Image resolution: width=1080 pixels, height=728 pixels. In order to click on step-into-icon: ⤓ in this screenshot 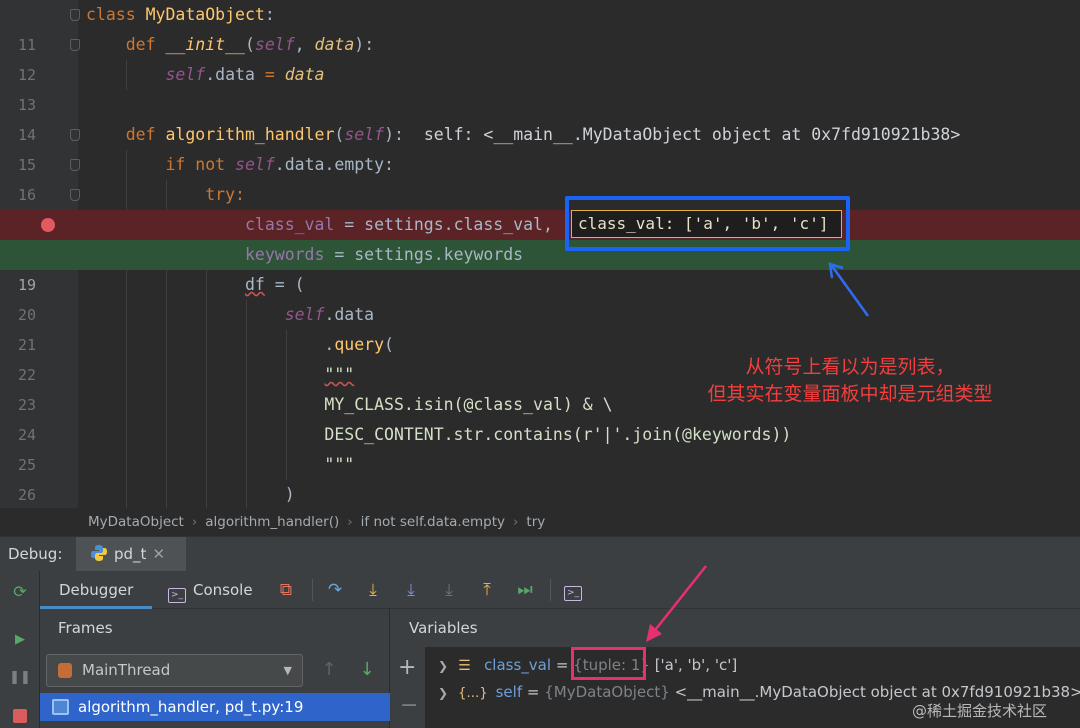, I will do `click(373, 590)`.